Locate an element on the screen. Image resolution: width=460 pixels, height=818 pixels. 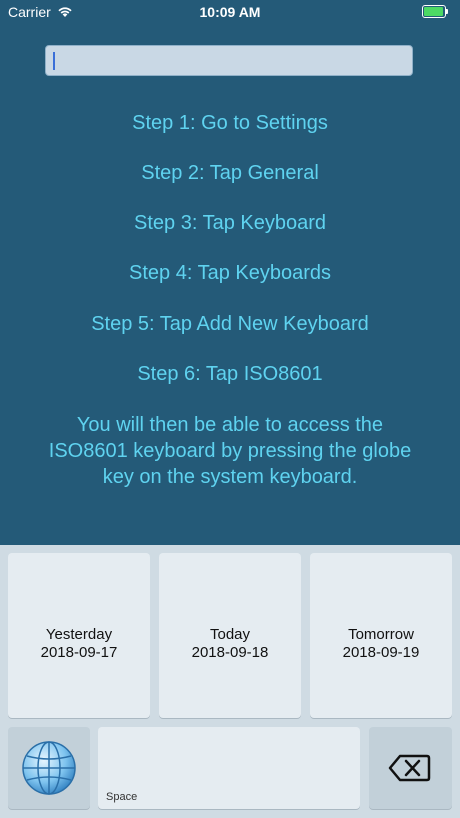
today-date: 2018-09-18 is located at coordinates (230, 652).